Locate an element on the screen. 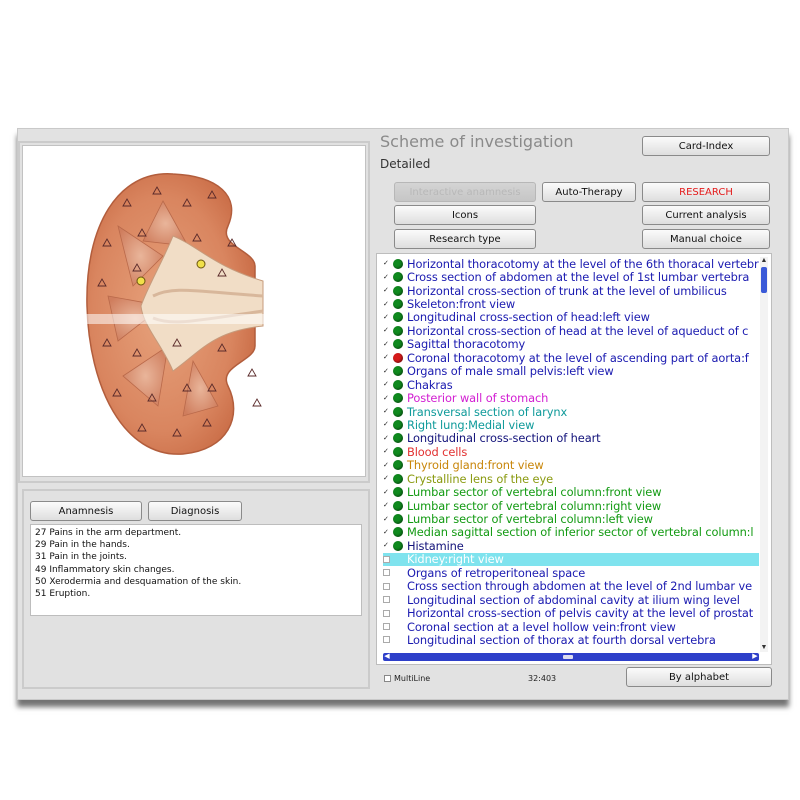 The image size is (800, 800). scroll-thumb is located at coordinates (764, 280).